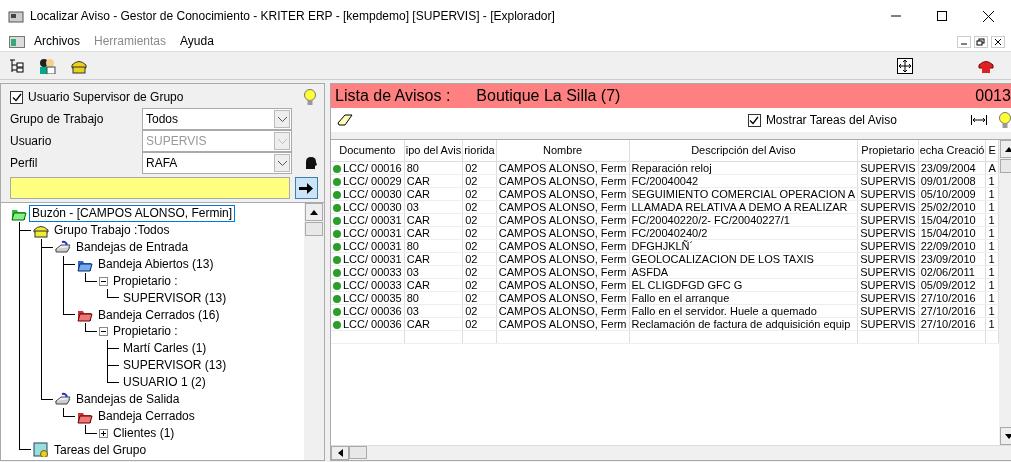  Describe the element at coordinates (952, 284) in the screenshot. I see `table-cell: 05/09/2012` at that location.